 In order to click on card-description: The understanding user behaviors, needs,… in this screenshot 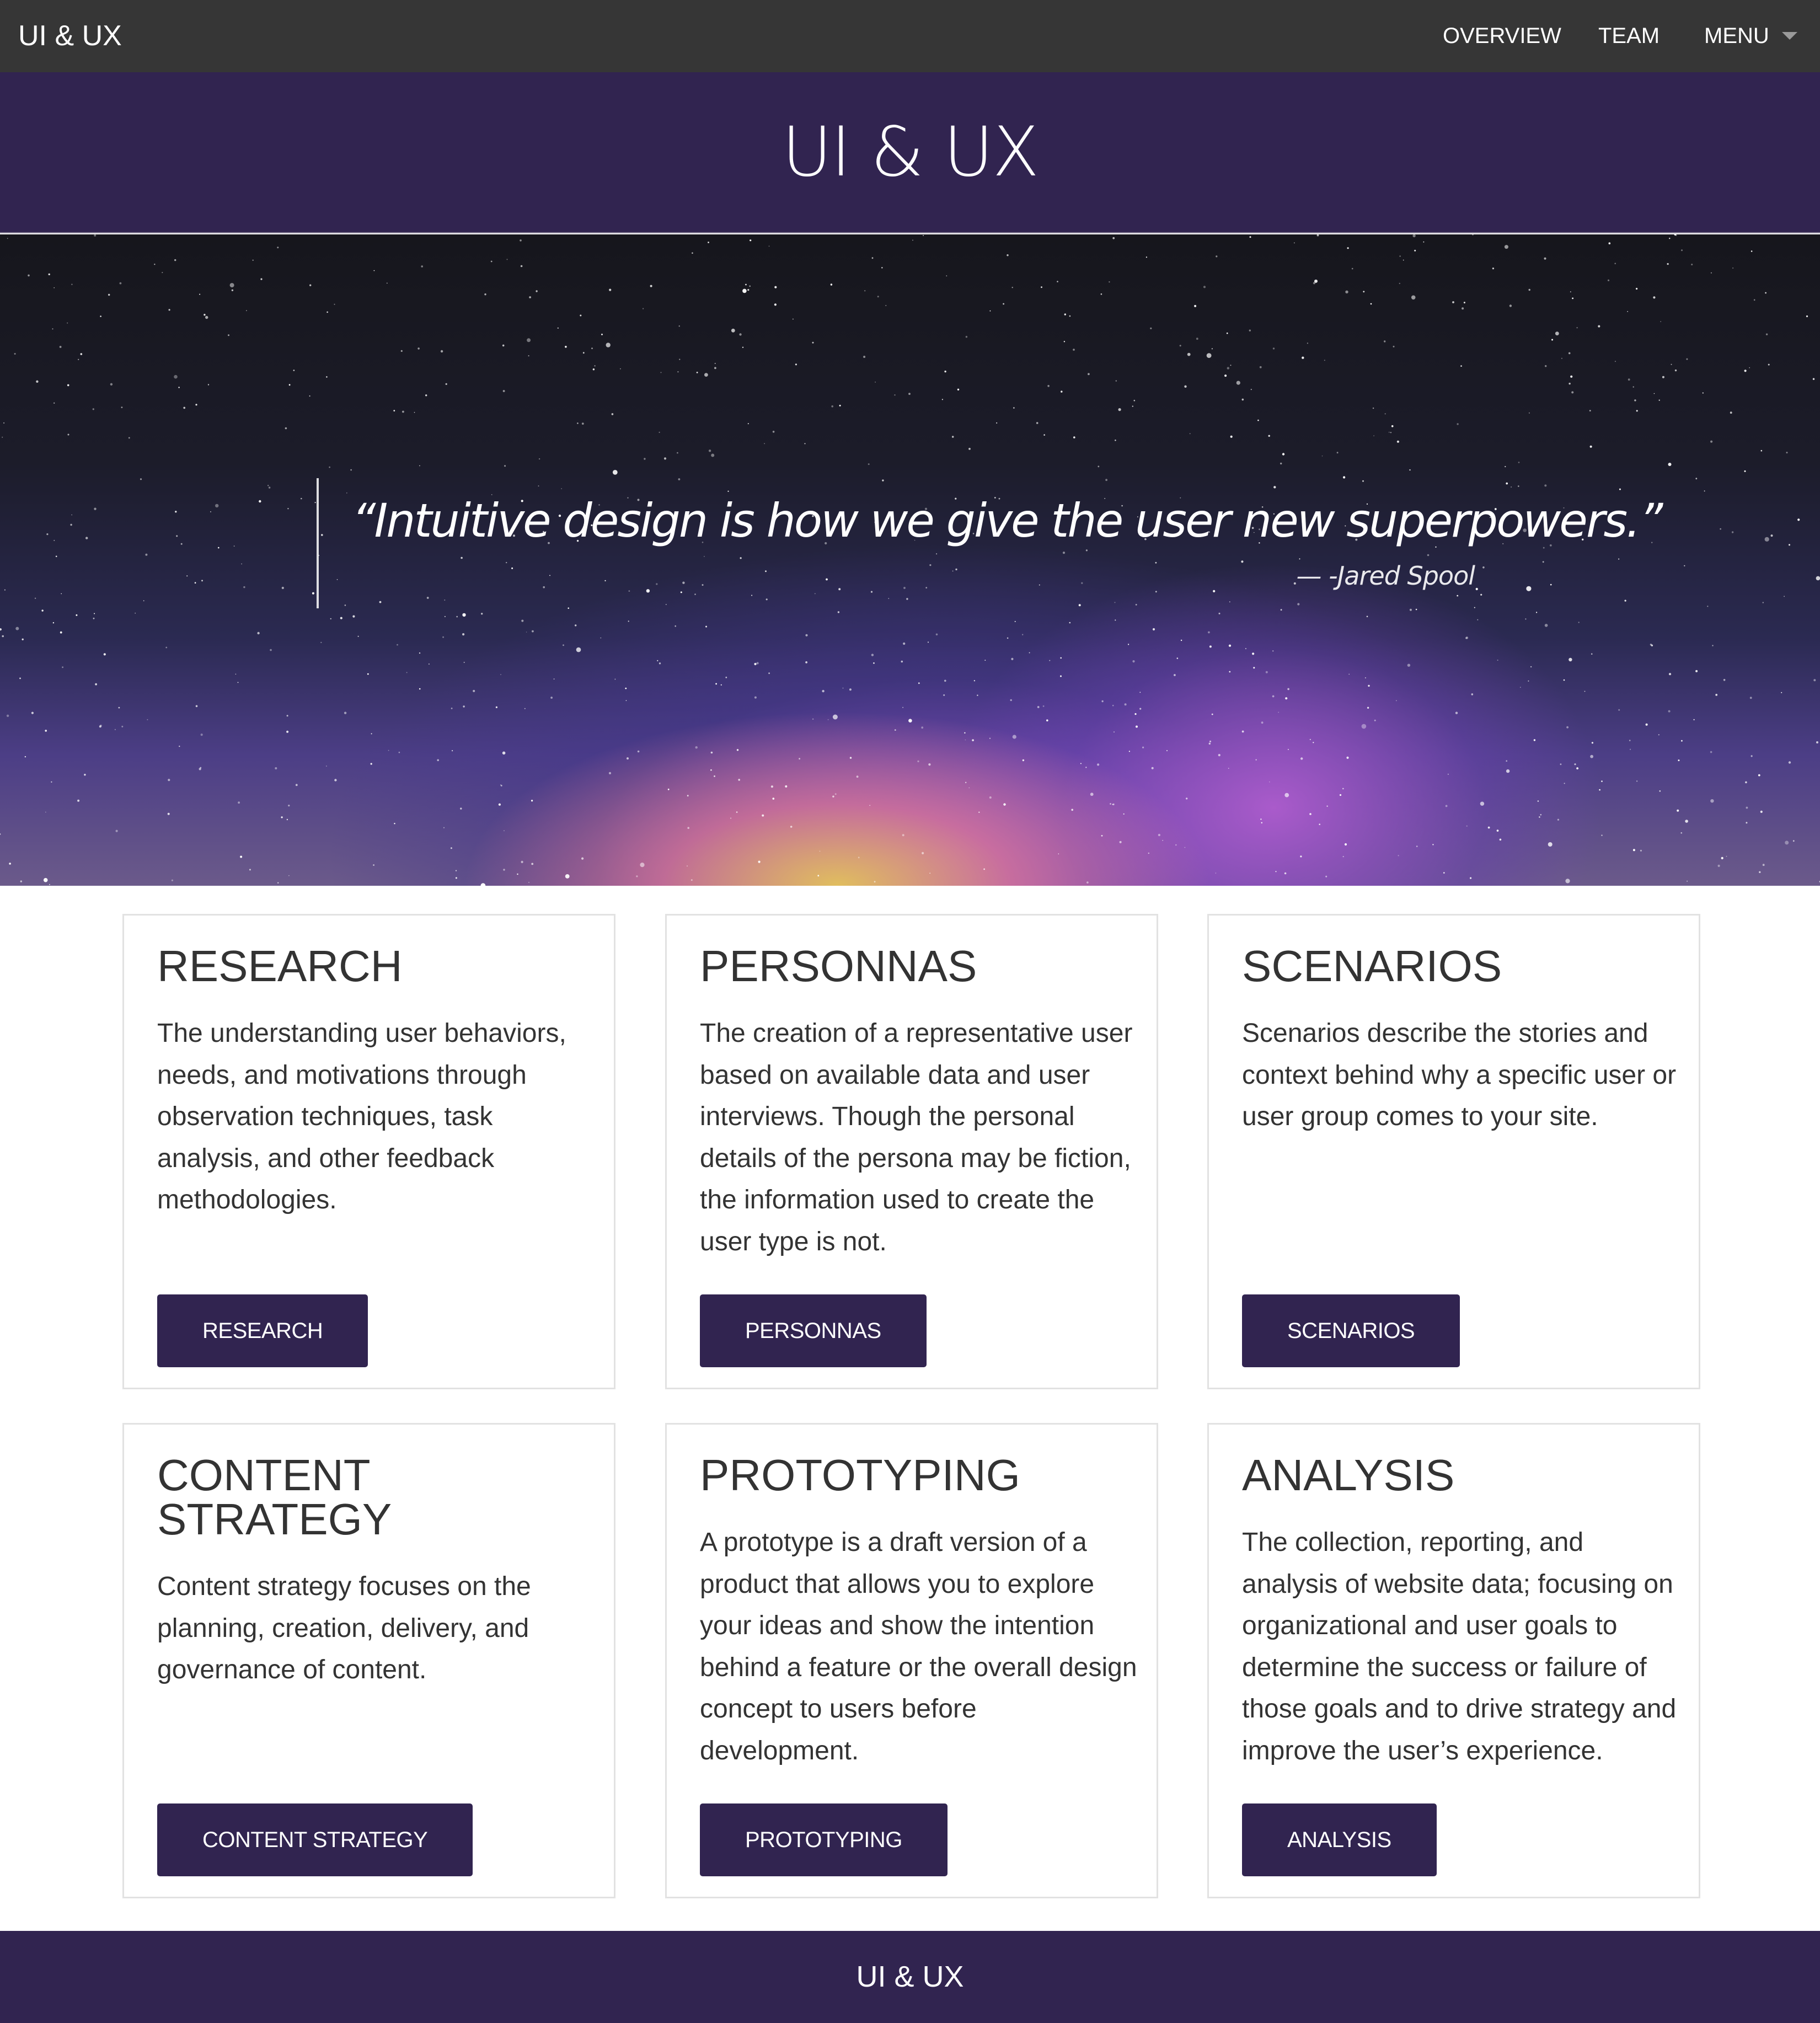, I will do `click(361, 1116)`.